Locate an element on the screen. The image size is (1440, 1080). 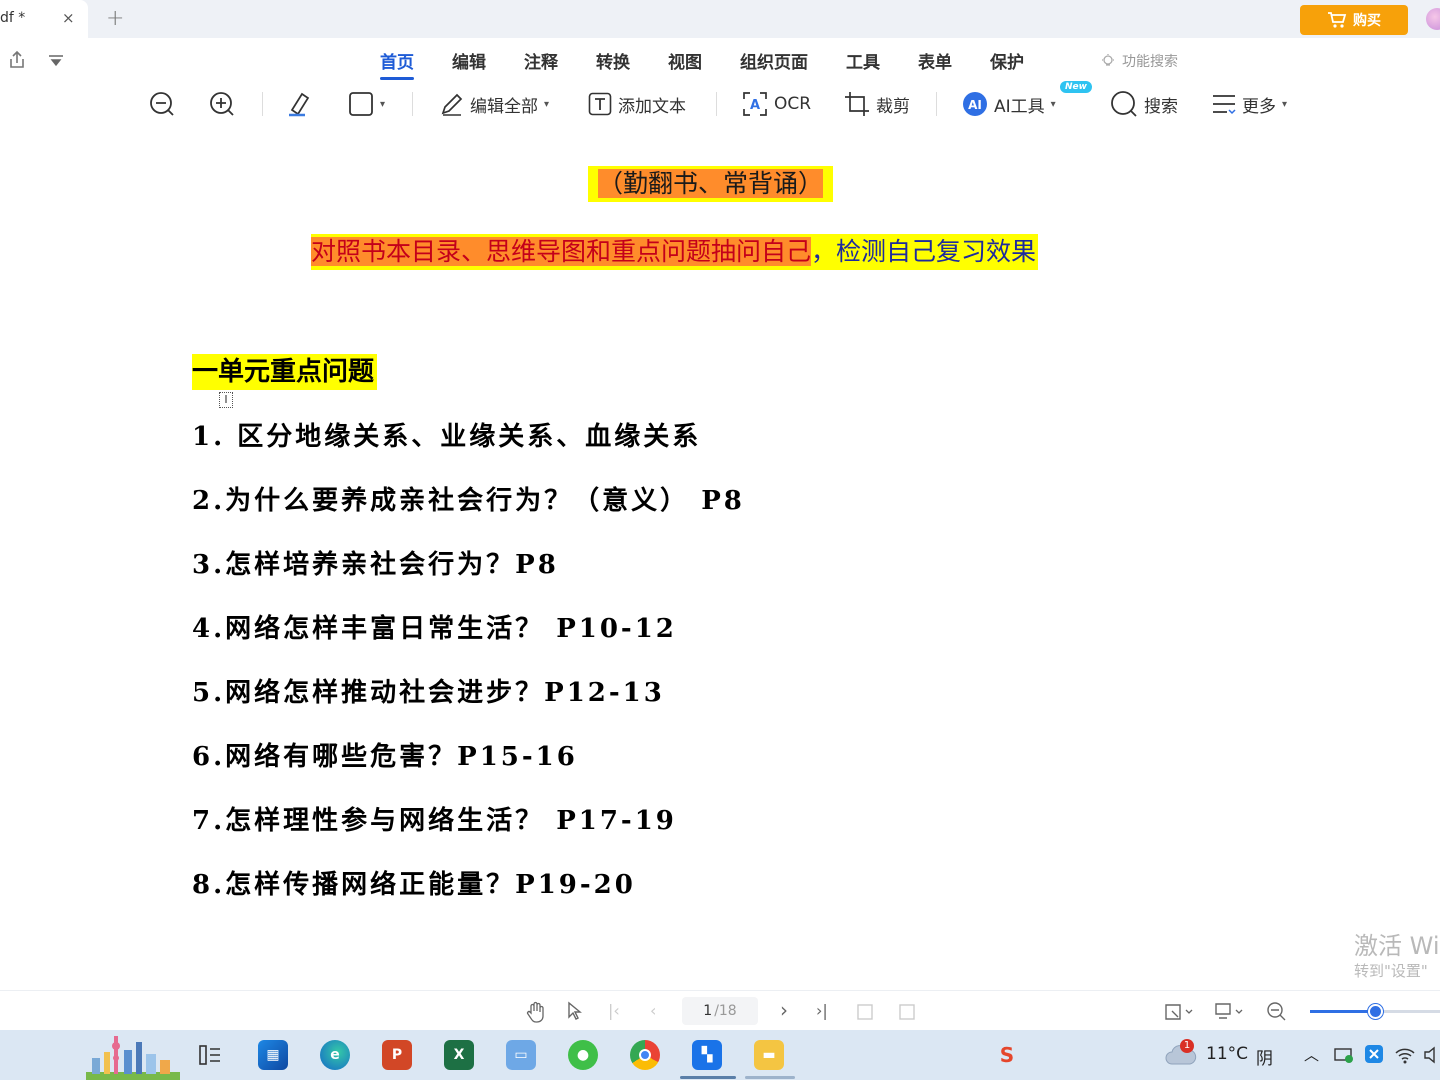
function-search: 功能搜索 is located at coordinates (1139, 61).